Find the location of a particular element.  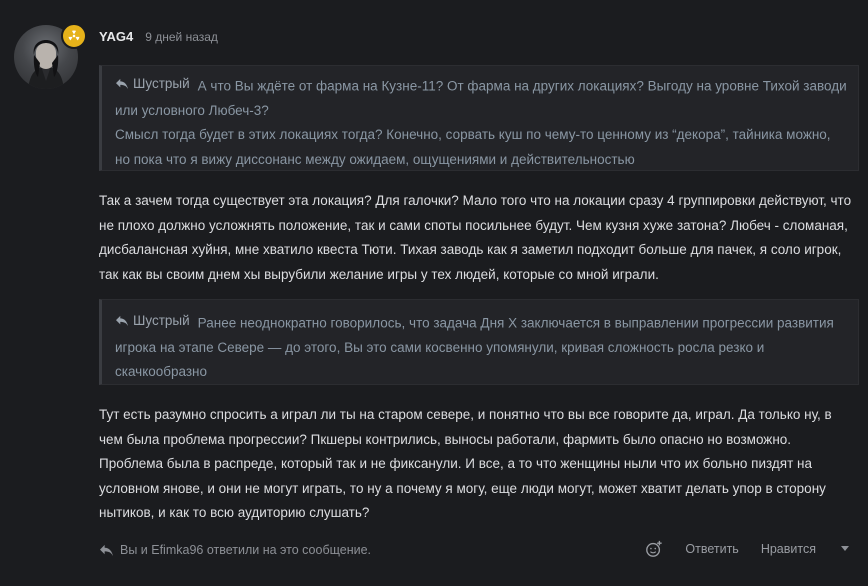

like-button: Нравится is located at coordinates (788, 549).